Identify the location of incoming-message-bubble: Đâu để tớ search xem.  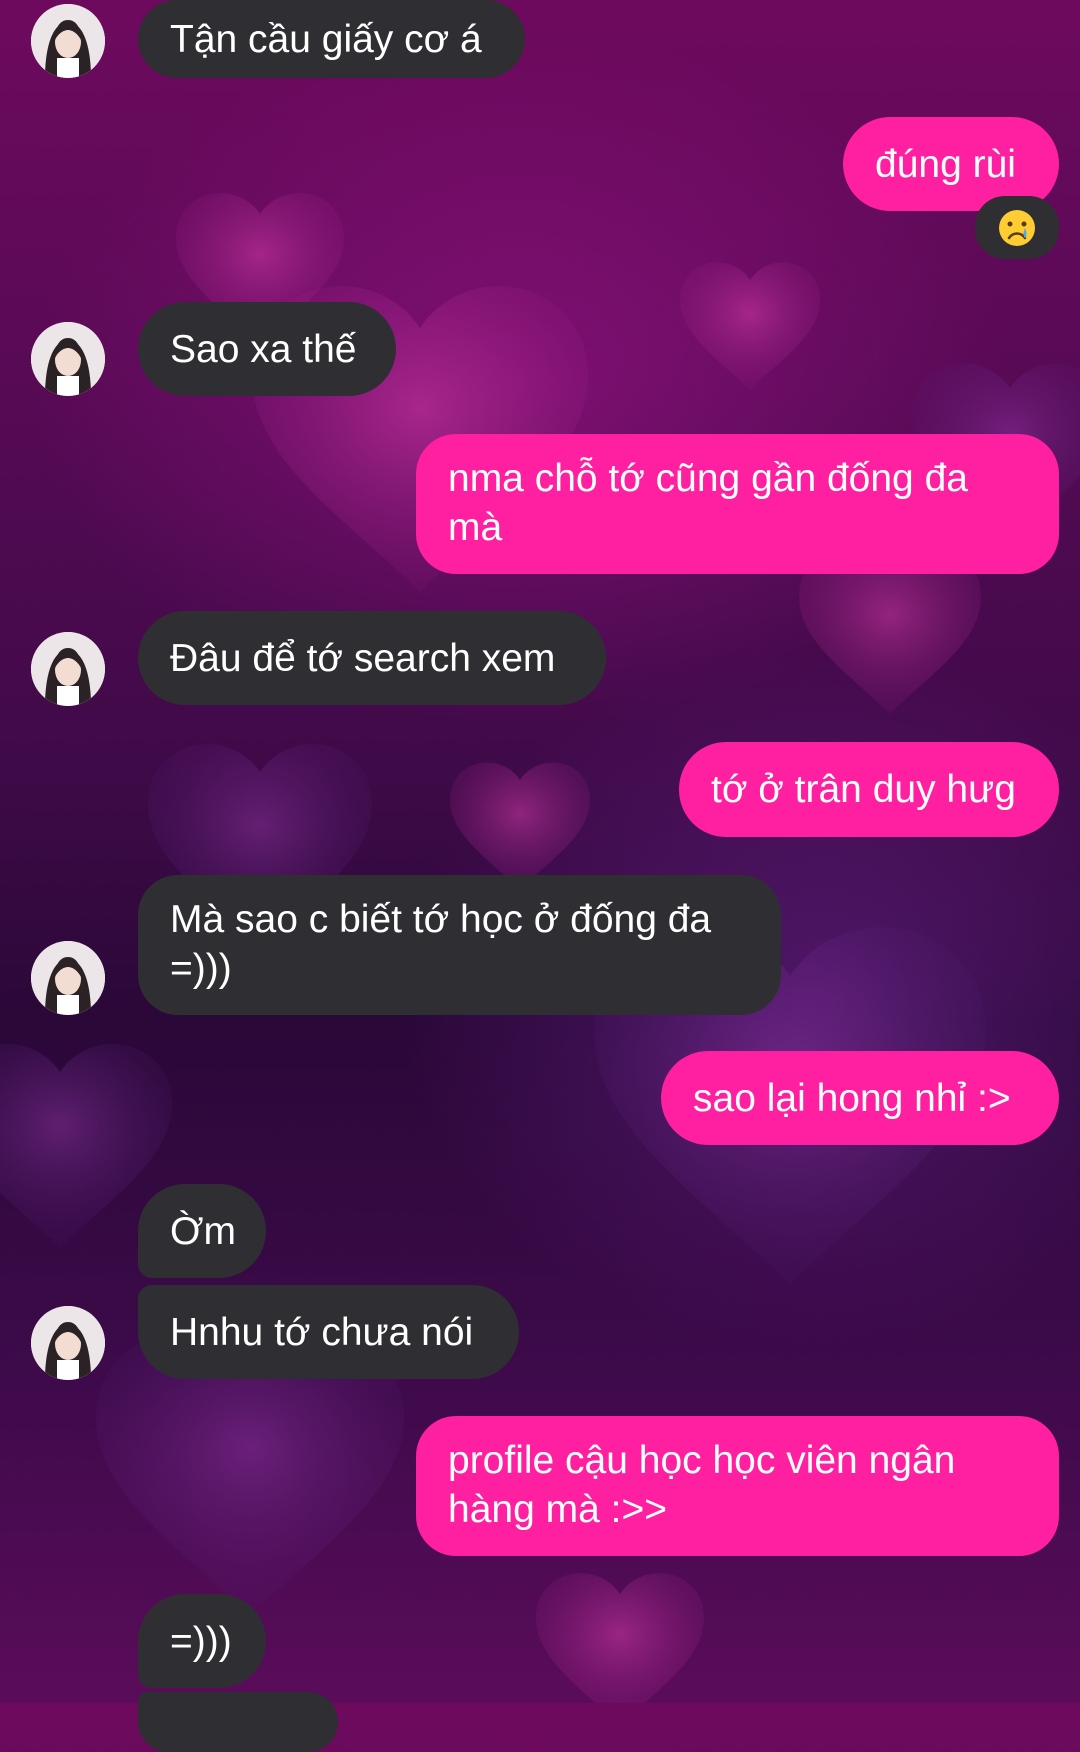
(372, 658).